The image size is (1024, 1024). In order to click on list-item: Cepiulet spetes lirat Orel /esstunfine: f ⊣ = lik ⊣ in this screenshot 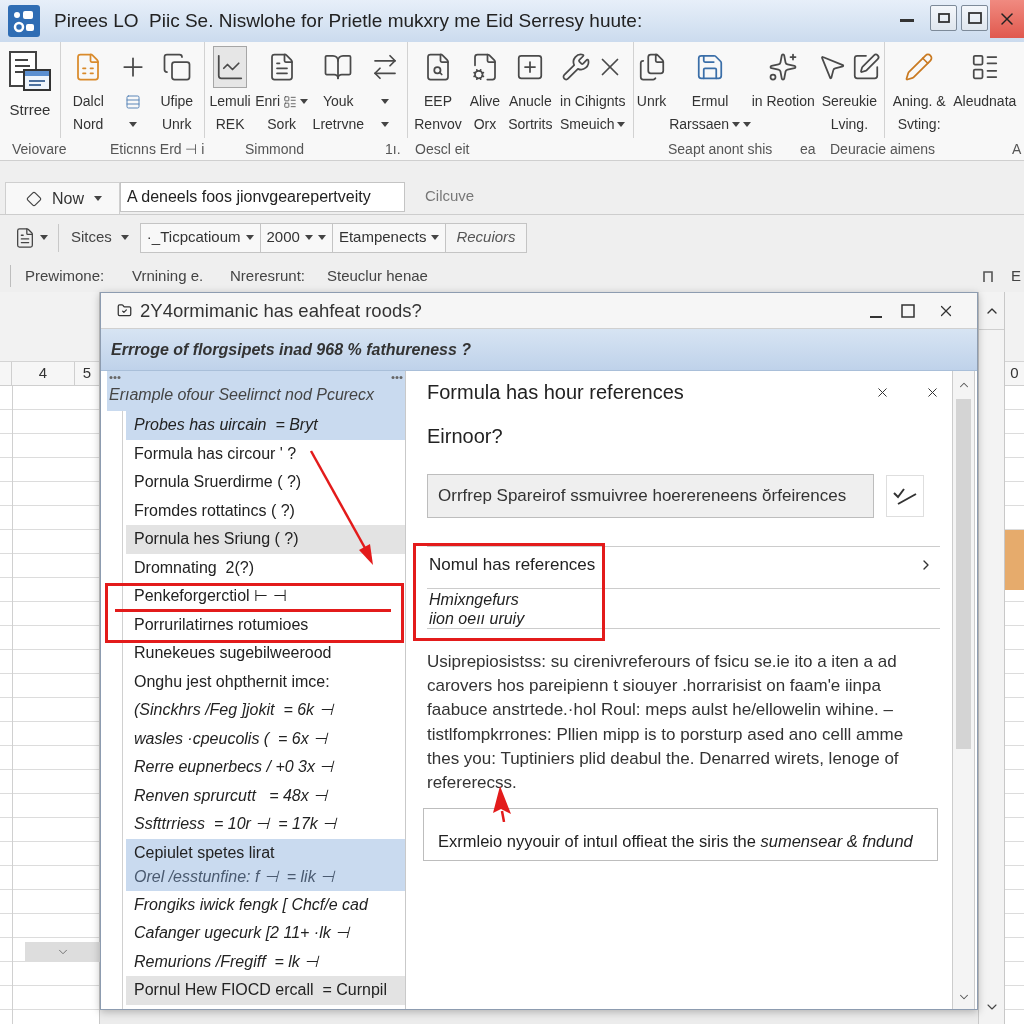, I will do `click(265, 864)`.